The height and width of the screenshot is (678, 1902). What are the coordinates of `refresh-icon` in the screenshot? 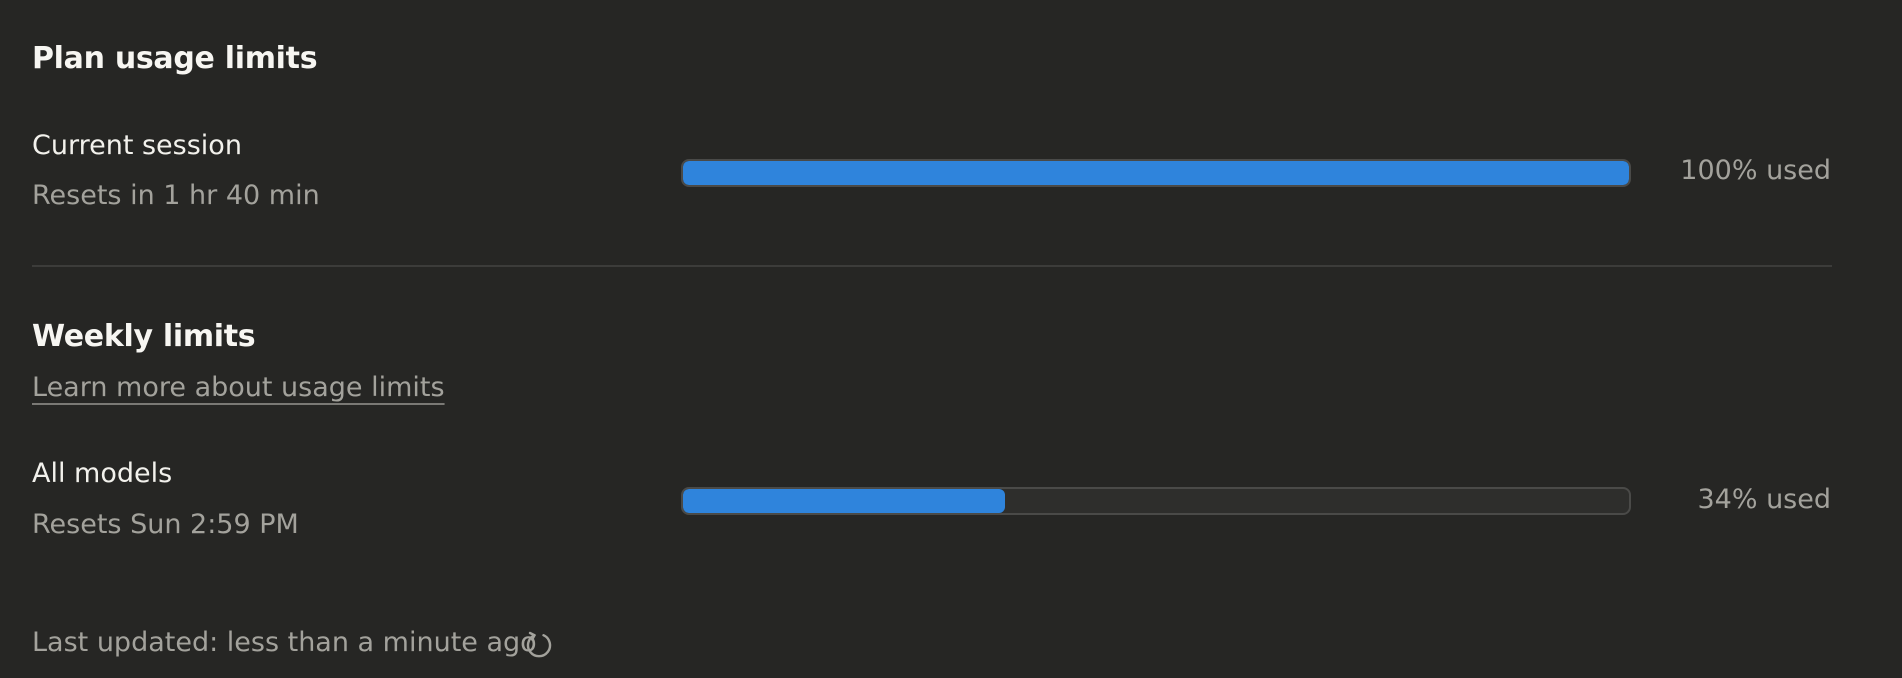 It's located at (539, 644).